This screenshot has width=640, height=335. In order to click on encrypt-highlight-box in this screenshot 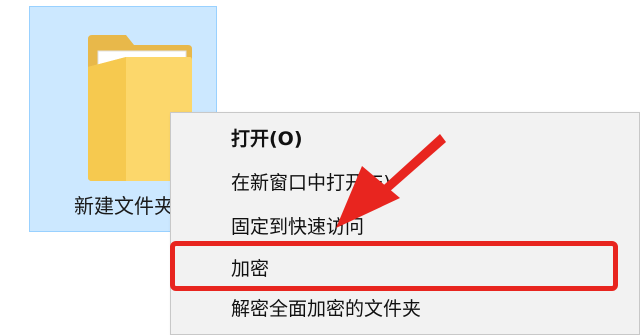, I will do `click(394, 266)`.